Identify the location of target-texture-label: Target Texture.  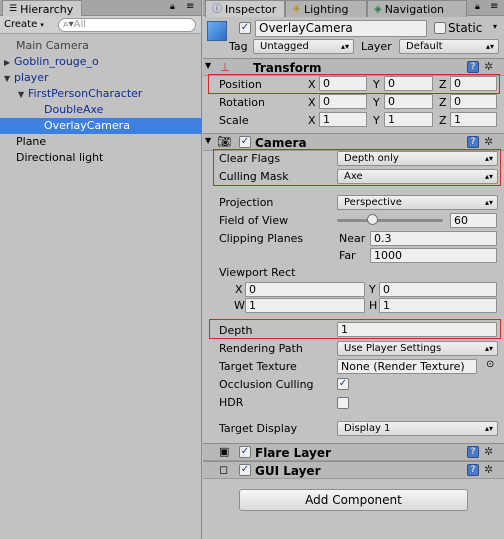
(258, 366).